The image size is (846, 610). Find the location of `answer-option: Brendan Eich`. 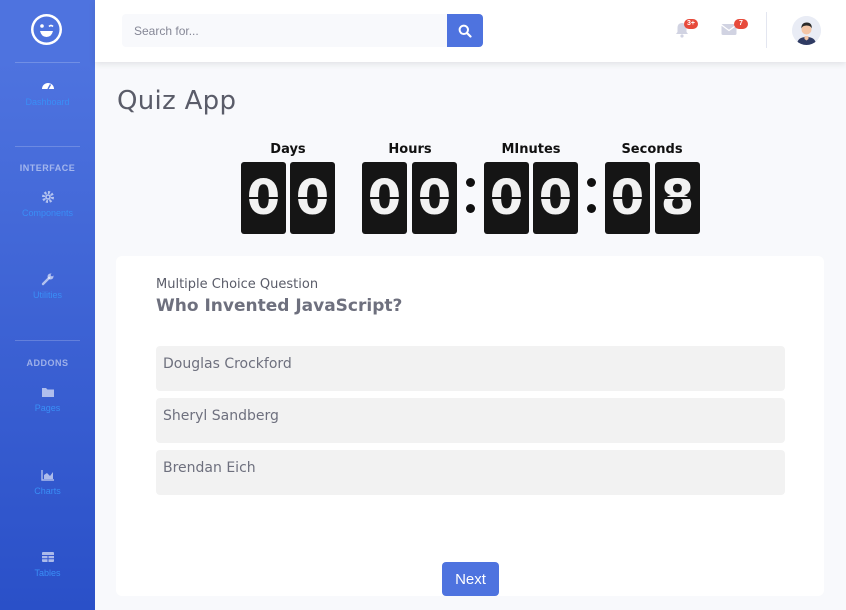

answer-option: Brendan Eich is located at coordinates (470, 472).